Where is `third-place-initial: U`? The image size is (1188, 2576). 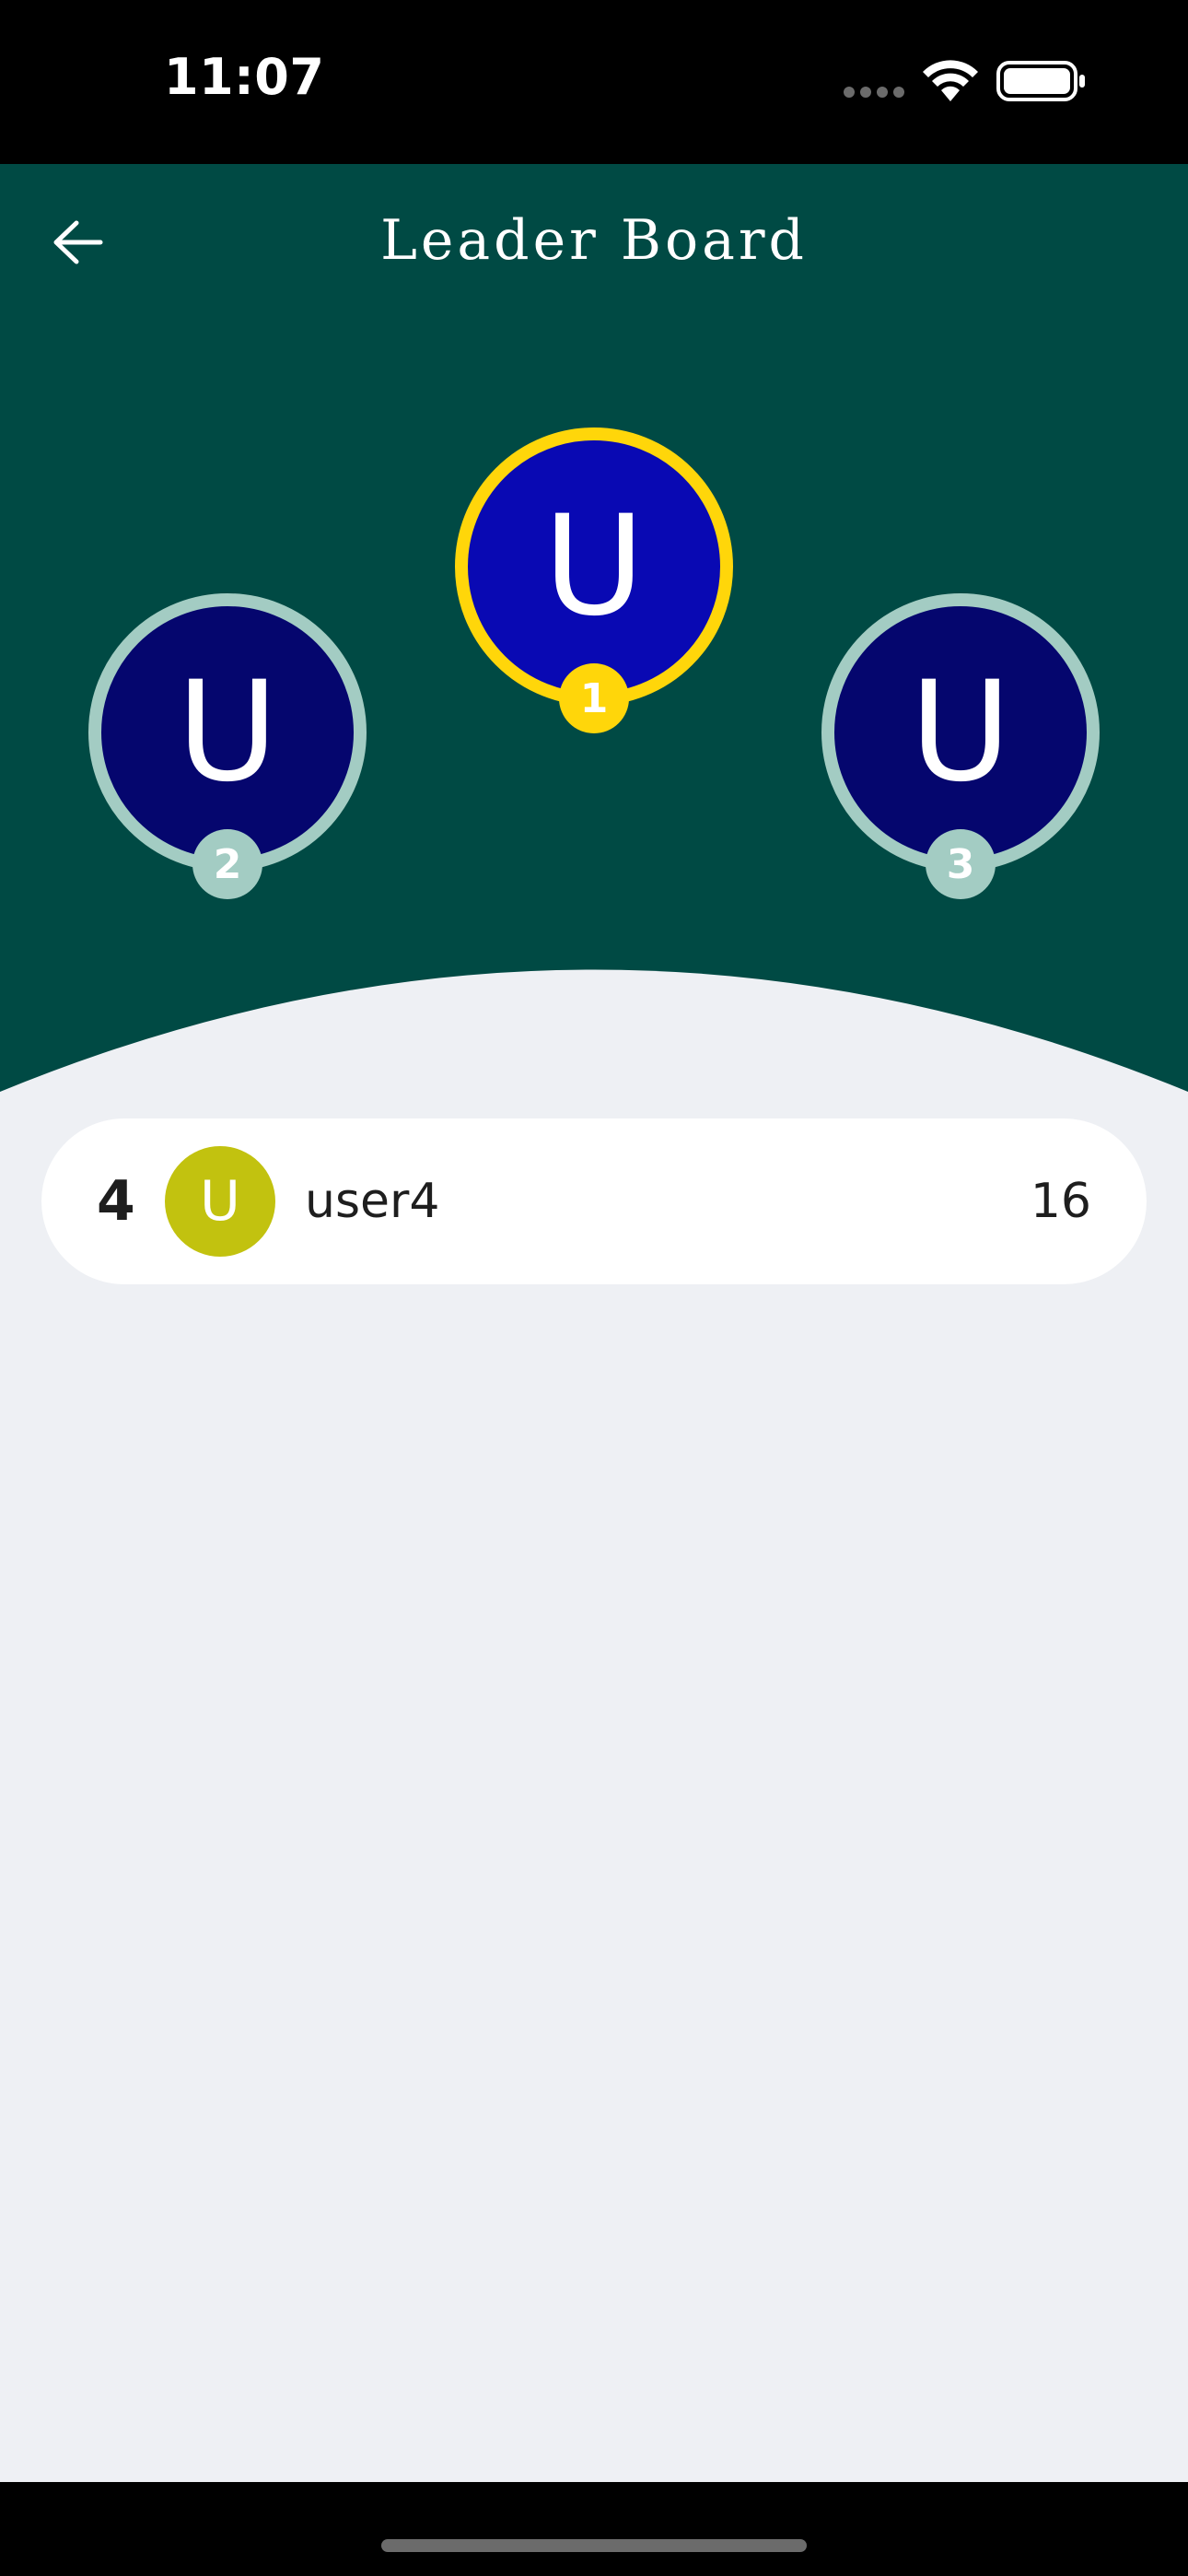 third-place-initial: U is located at coordinates (961, 732).